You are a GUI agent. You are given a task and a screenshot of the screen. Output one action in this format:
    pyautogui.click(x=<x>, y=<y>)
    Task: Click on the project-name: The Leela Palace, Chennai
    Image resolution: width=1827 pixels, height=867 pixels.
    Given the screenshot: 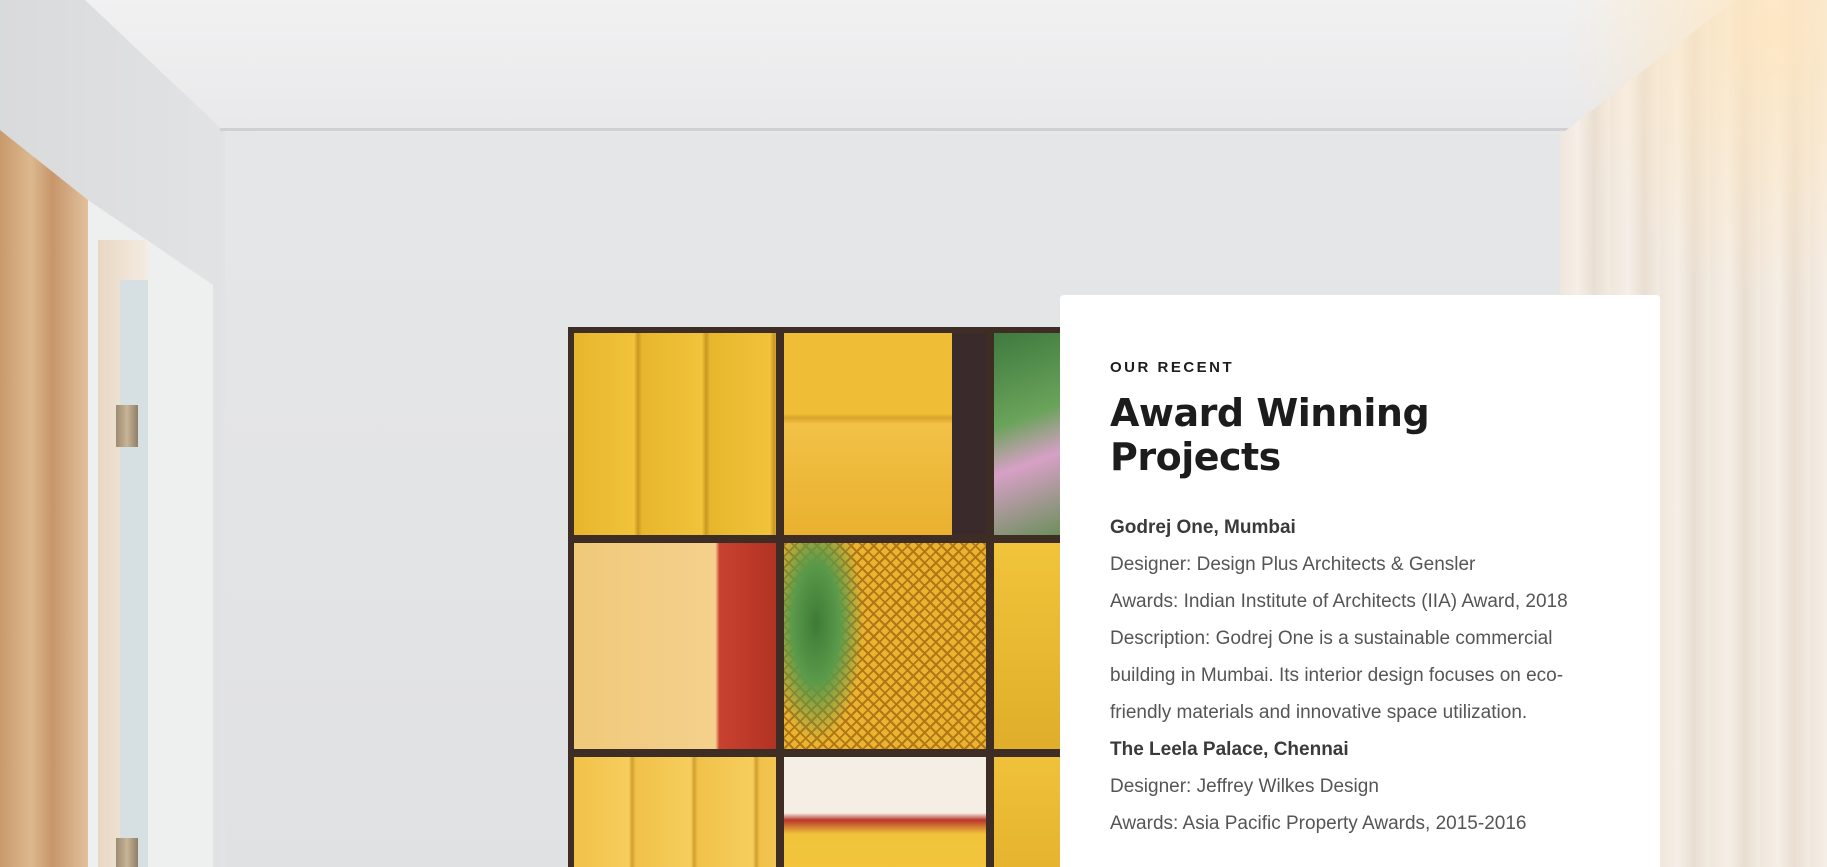 What is the action you would take?
    pyautogui.click(x=1229, y=750)
    